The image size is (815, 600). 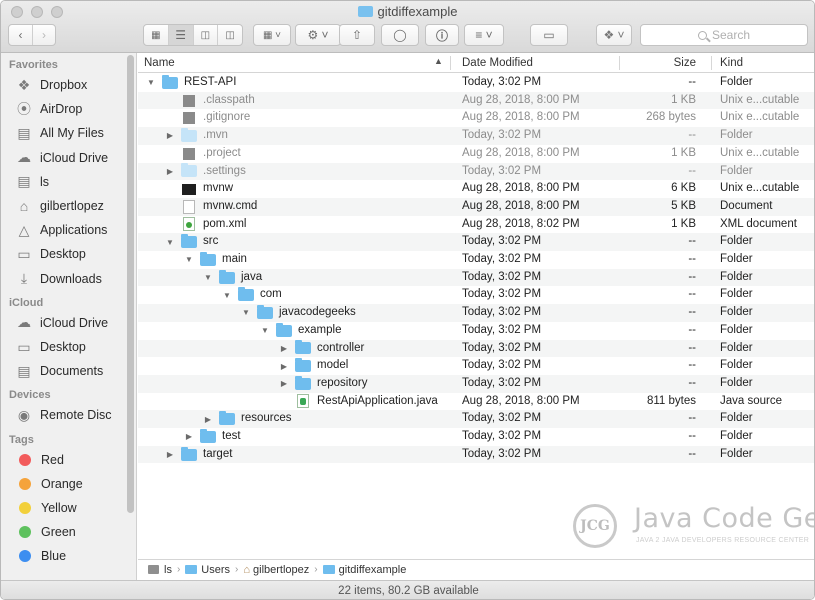 I want to click on share-button: ⇧, so click(x=357, y=35).